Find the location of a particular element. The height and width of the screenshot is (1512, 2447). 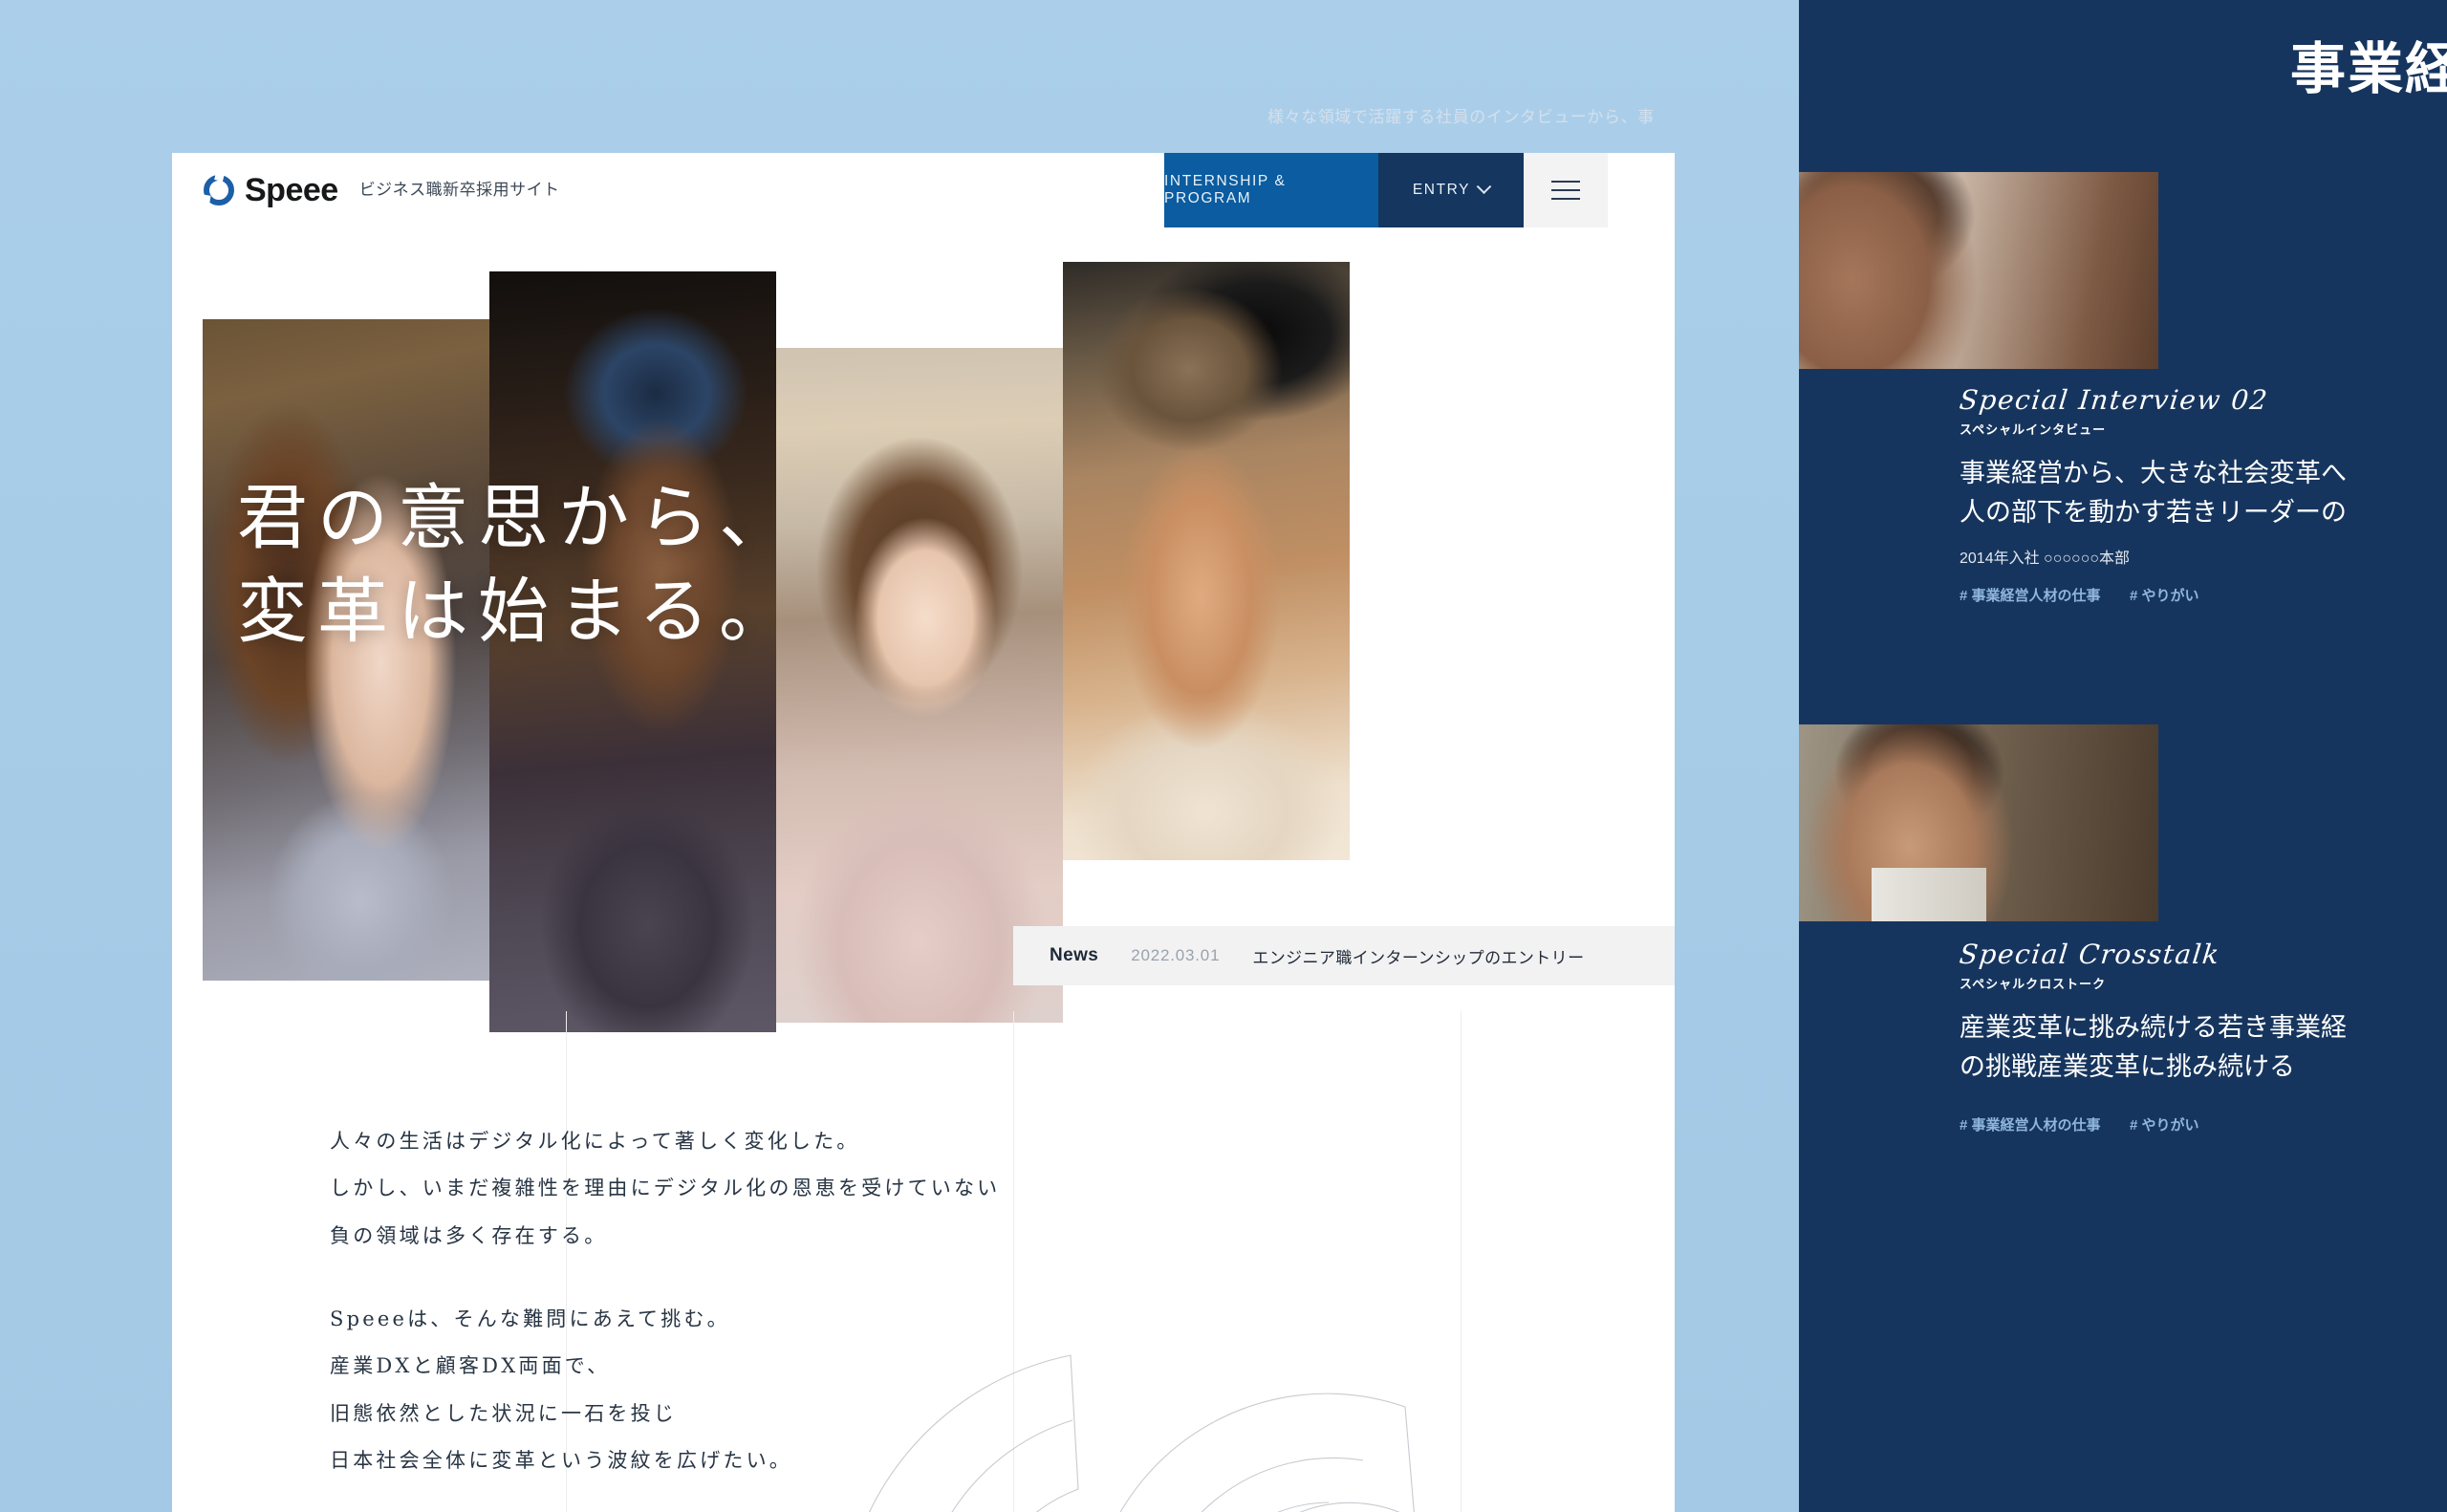

logo-wordmark: Speee is located at coordinates (291, 190).